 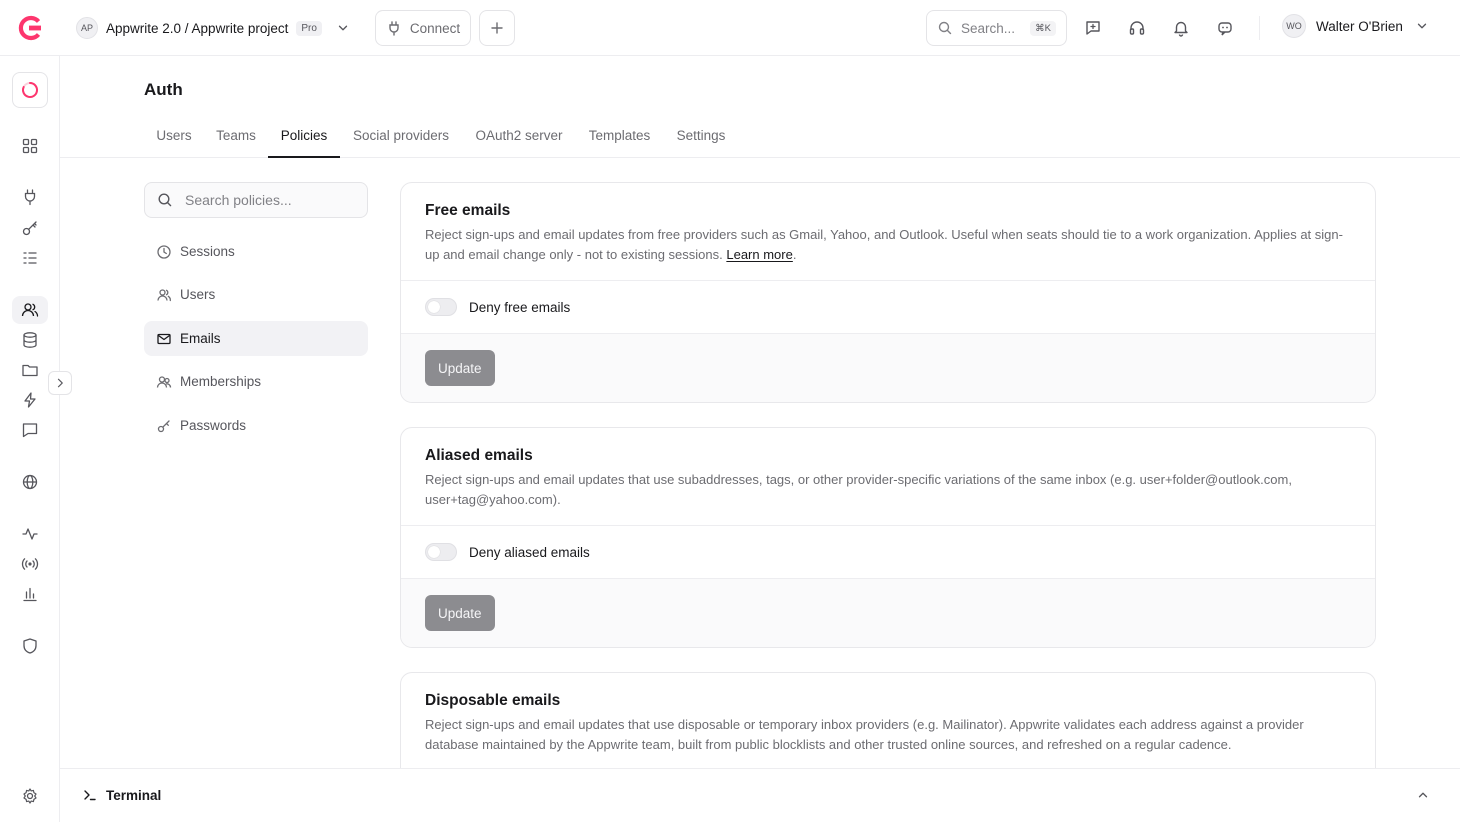 I want to click on policy-item-label: Memberships, so click(x=221, y=381).